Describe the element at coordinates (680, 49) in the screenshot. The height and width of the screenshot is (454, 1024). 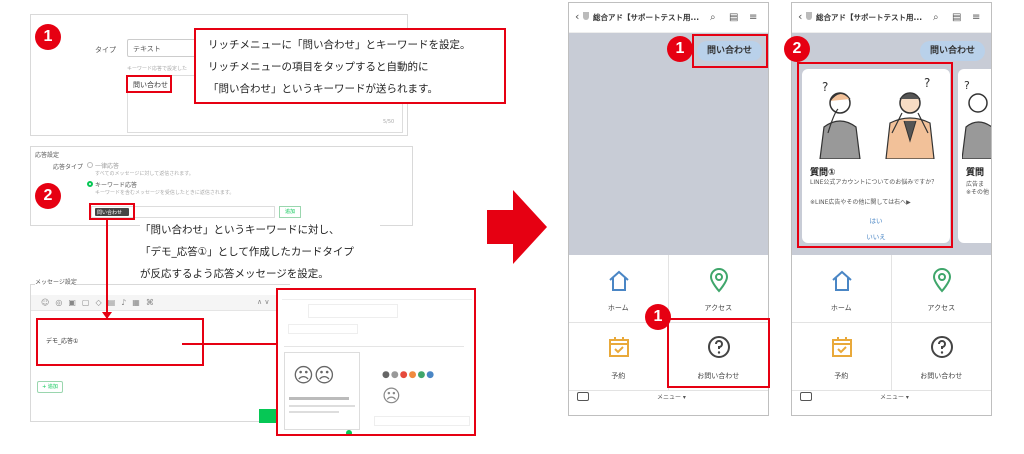
I see `step-badge-1-phone1-top: 1` at that location.